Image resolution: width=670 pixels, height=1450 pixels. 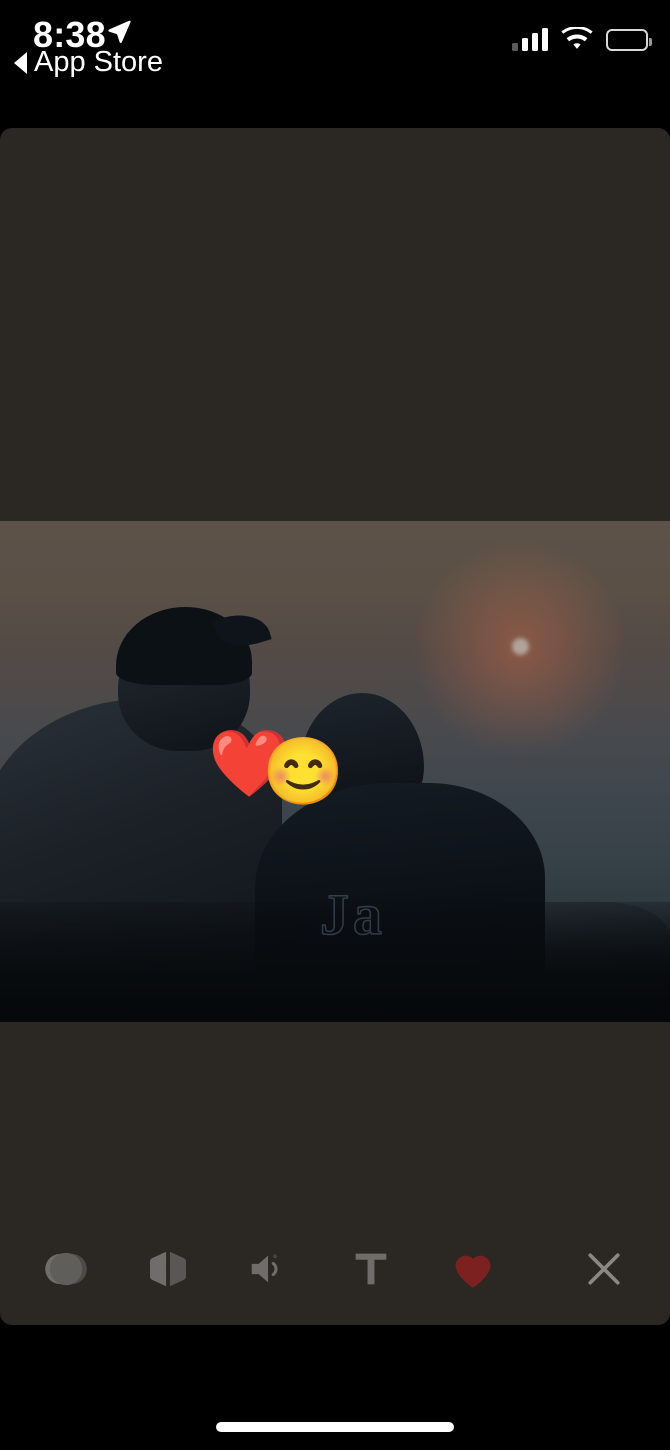 I want to click on status-bar: 8:38 App Store, so click(x=335, y=64).